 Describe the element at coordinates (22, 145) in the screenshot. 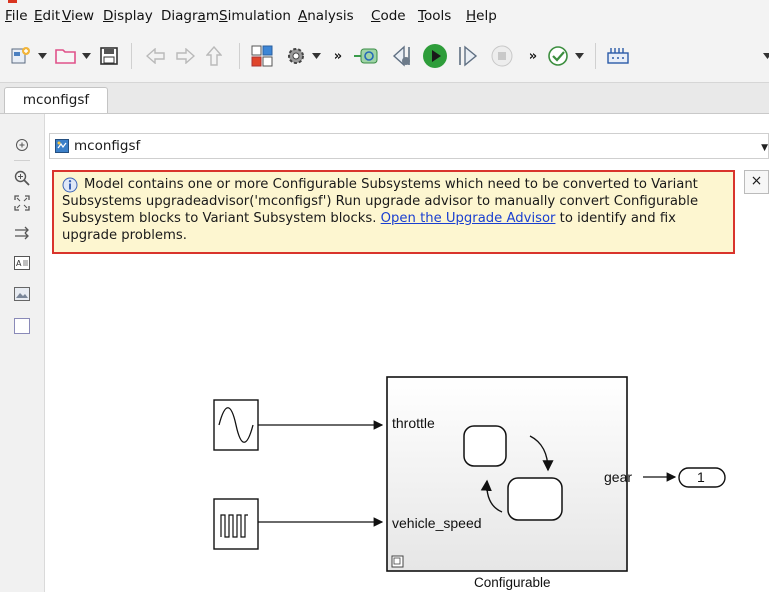

I see `hide-show-browser-icon` at that location.